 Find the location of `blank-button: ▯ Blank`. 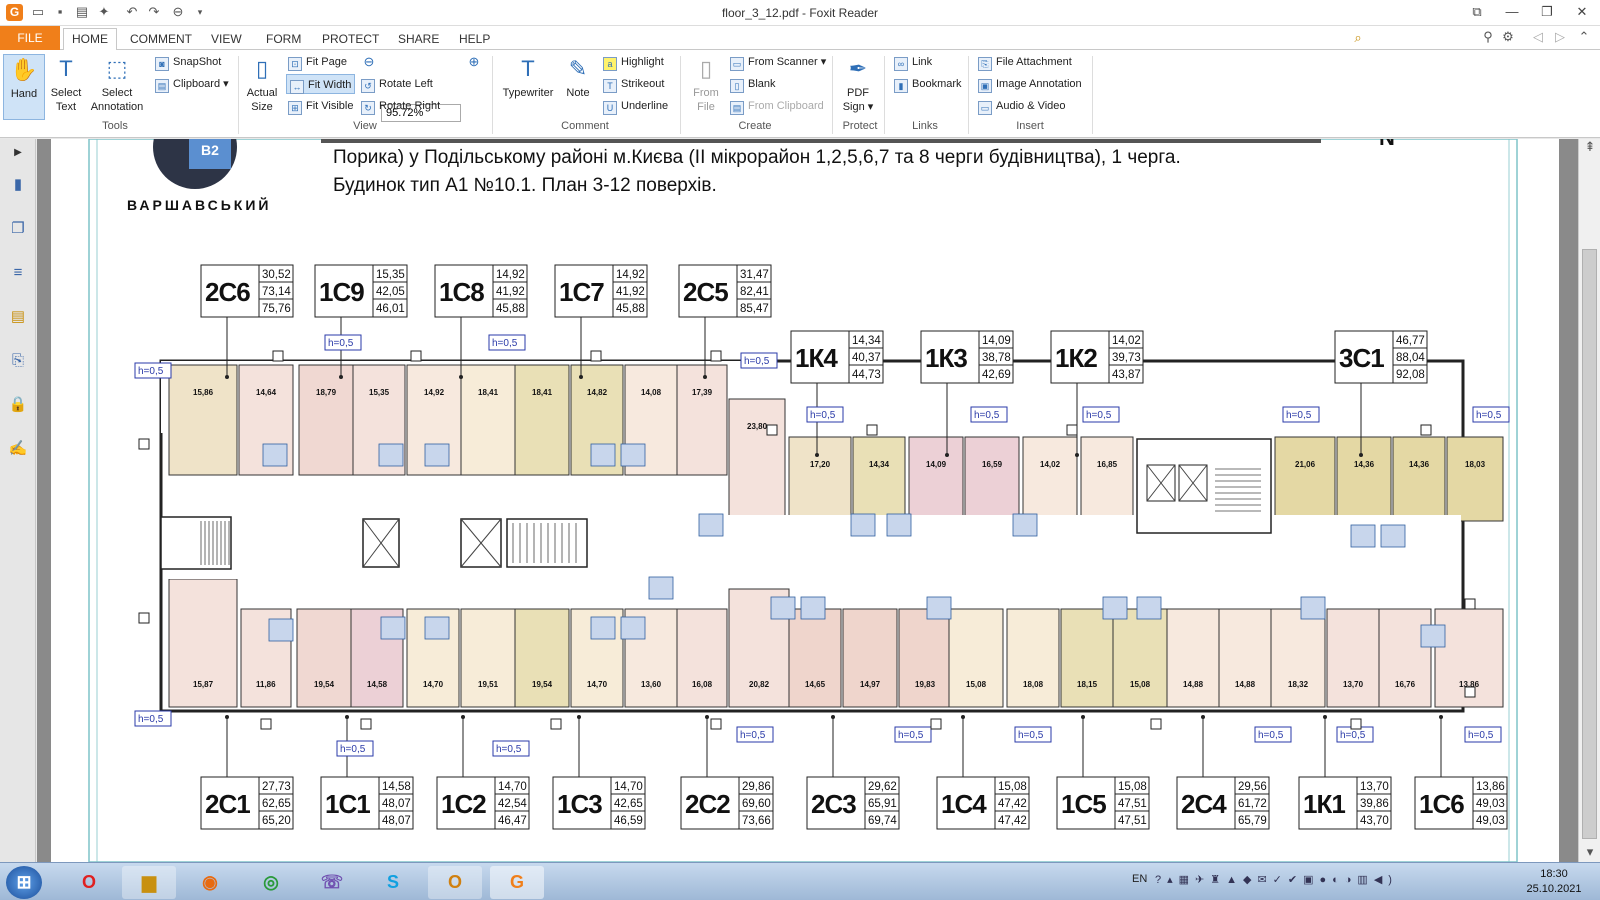

blank-button: ▯ Blank is located at coordinates (753, 84).